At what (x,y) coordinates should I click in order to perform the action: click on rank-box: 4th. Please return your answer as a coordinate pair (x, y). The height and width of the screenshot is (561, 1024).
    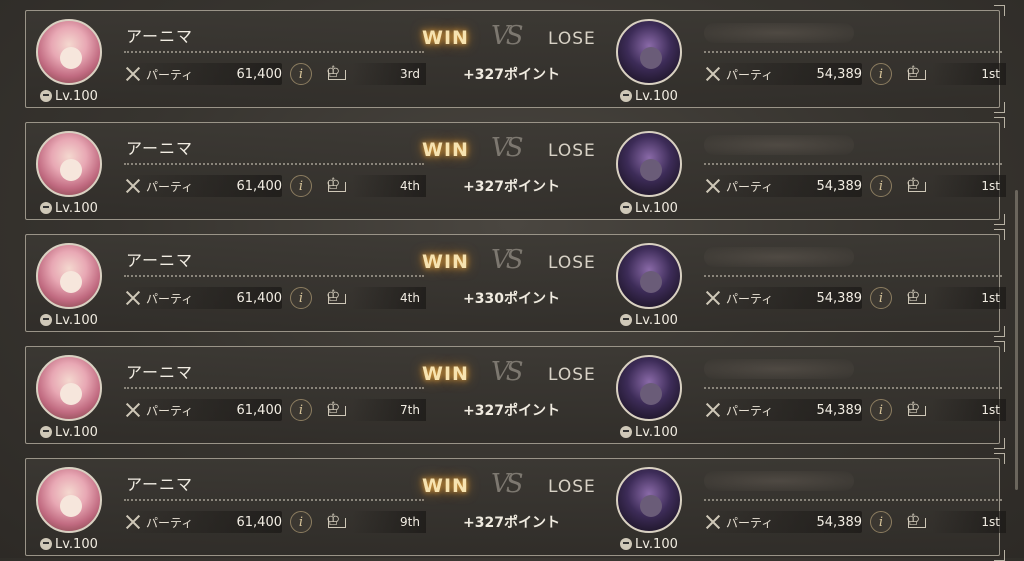
    Looking at the image, I should click on (389, 298).